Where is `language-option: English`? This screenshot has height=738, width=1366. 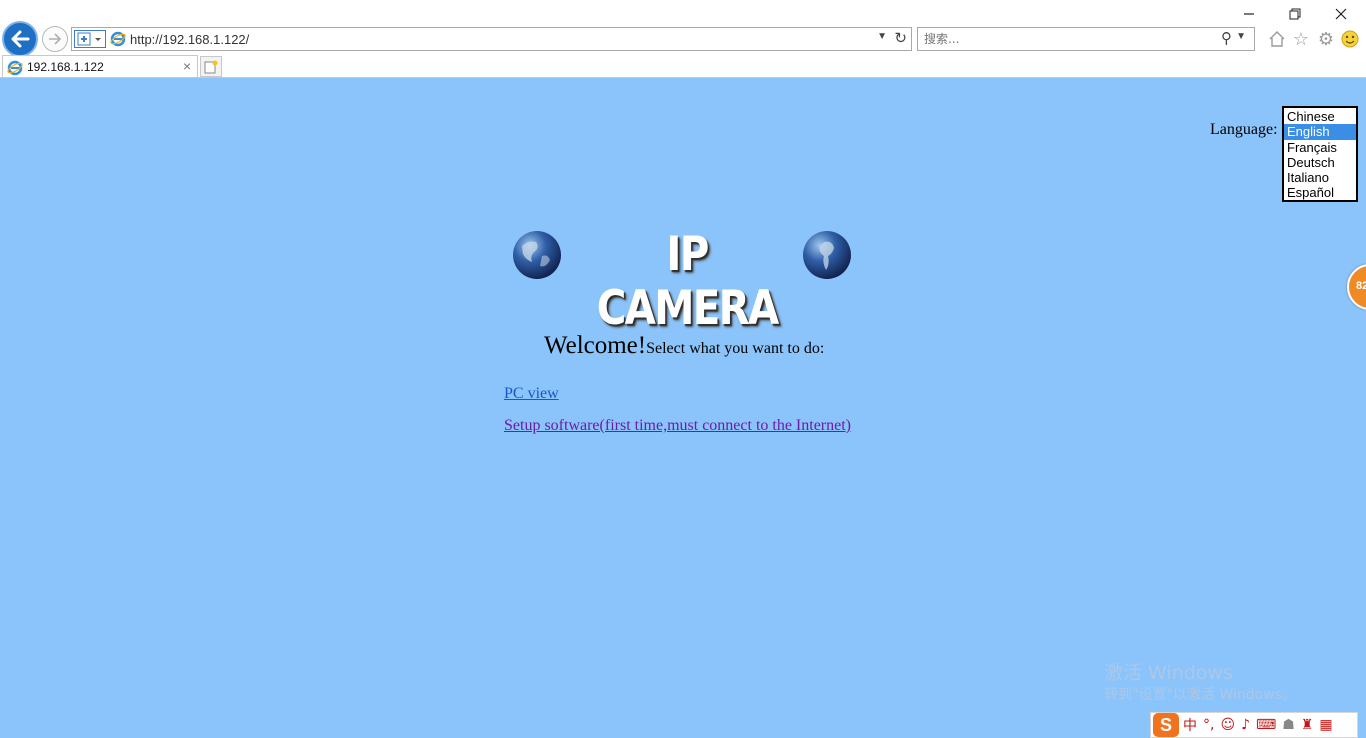 language-option: English is located at coordinates (1320, 132).